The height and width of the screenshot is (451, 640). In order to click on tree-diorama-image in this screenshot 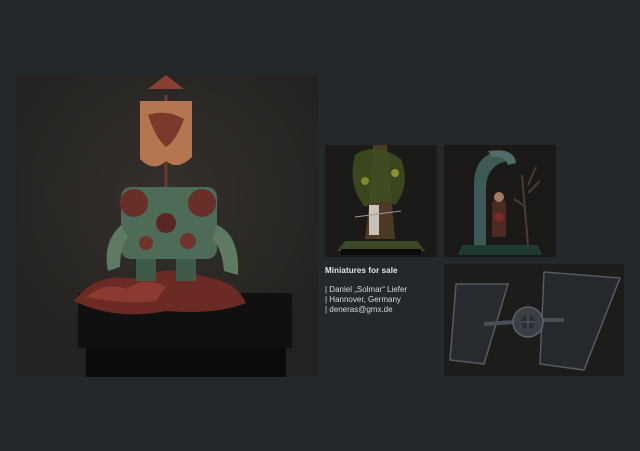, I will do `click(381, 201)`.